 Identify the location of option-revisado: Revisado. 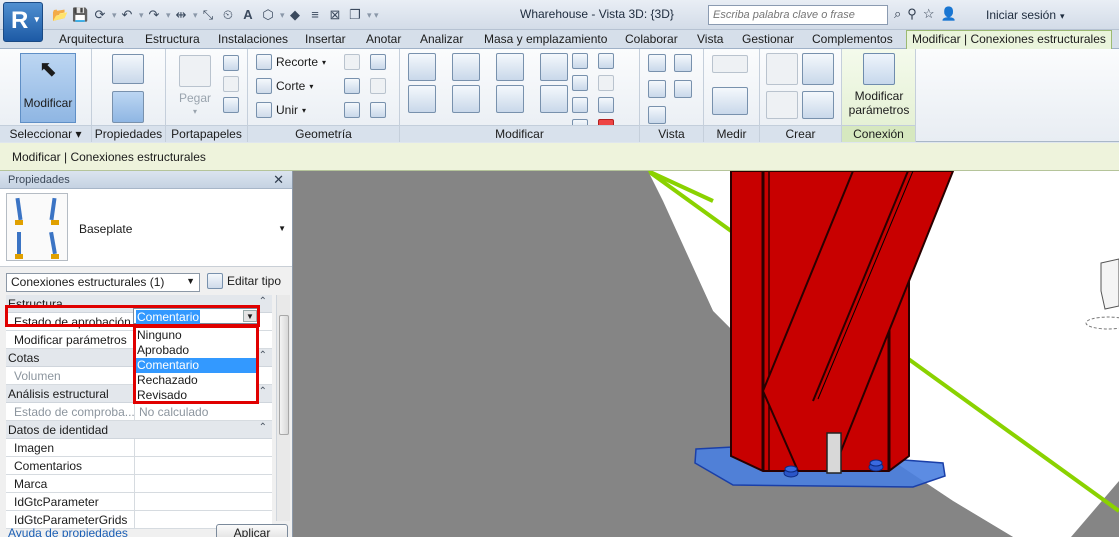
(196, 395).